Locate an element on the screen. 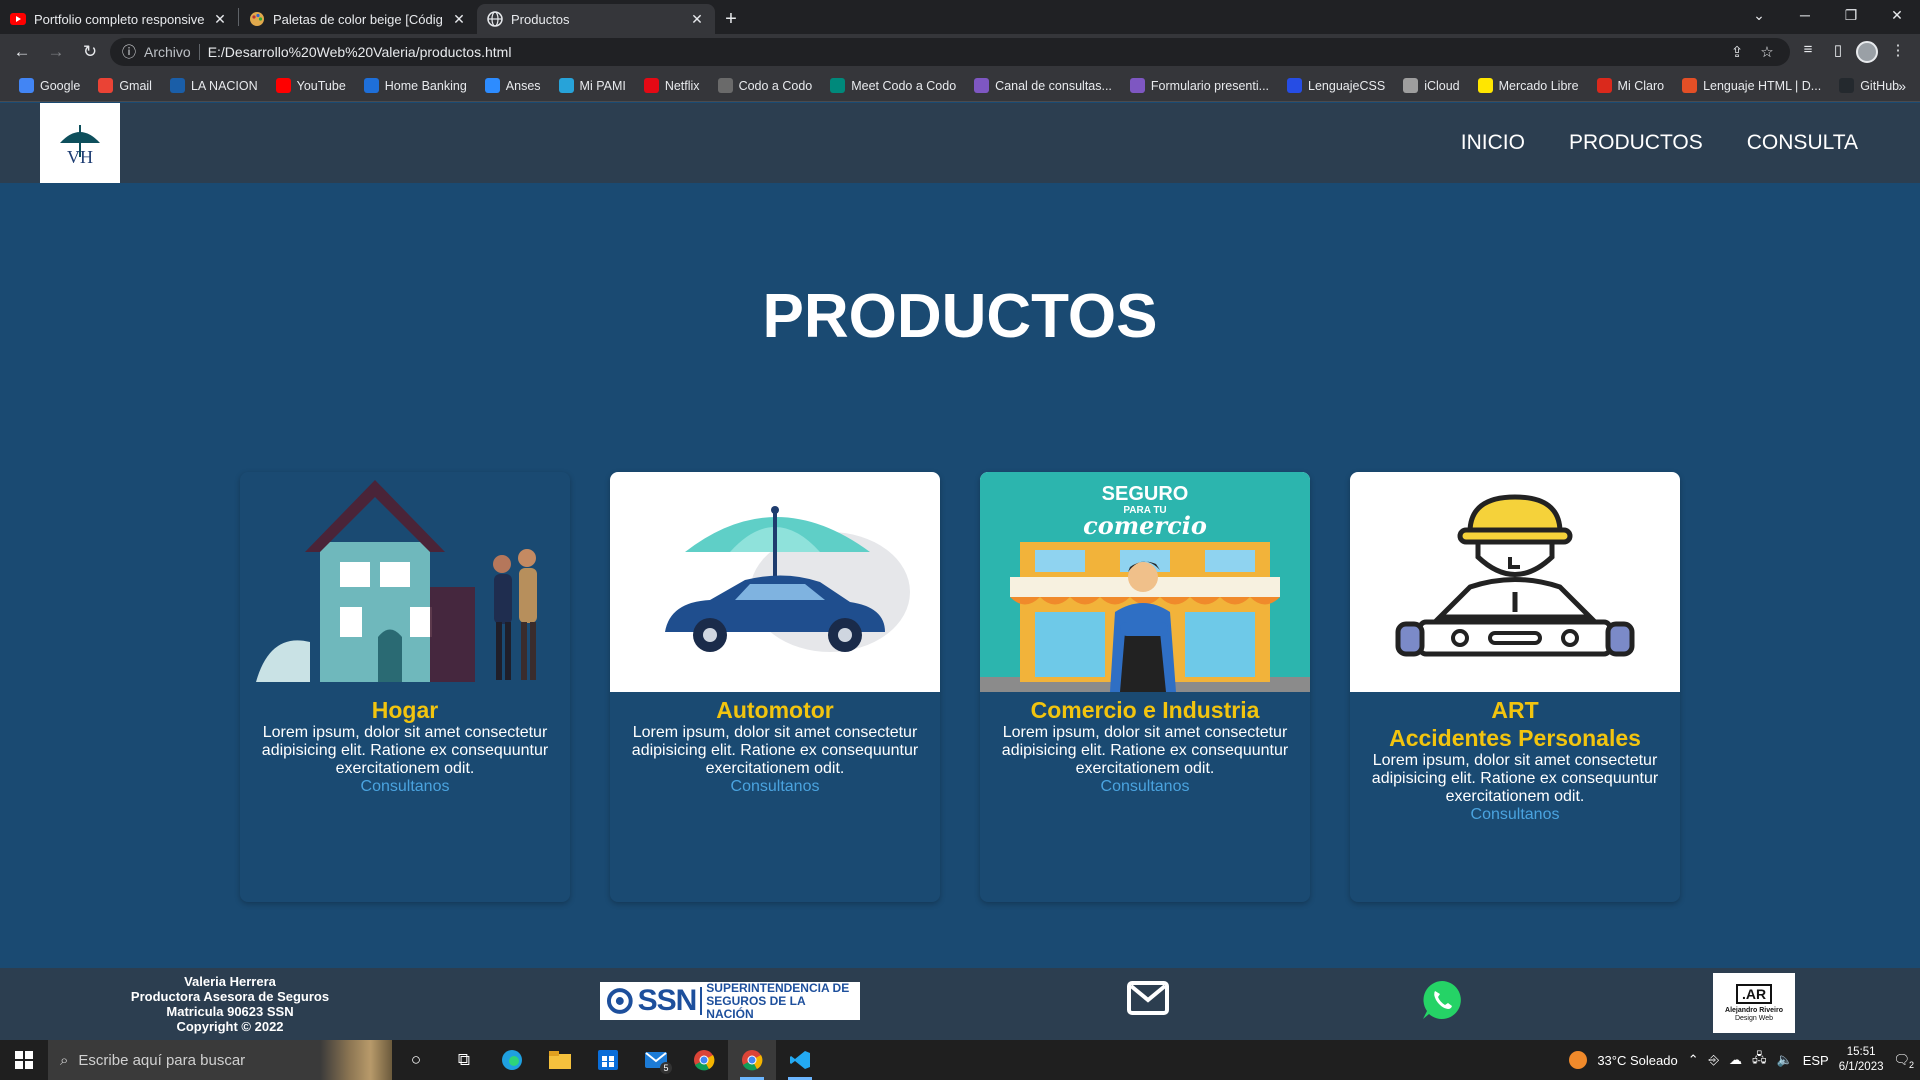 The image size is (1920, 1080). menu-icon: ⋮ is located at coordinates (1898, 52).